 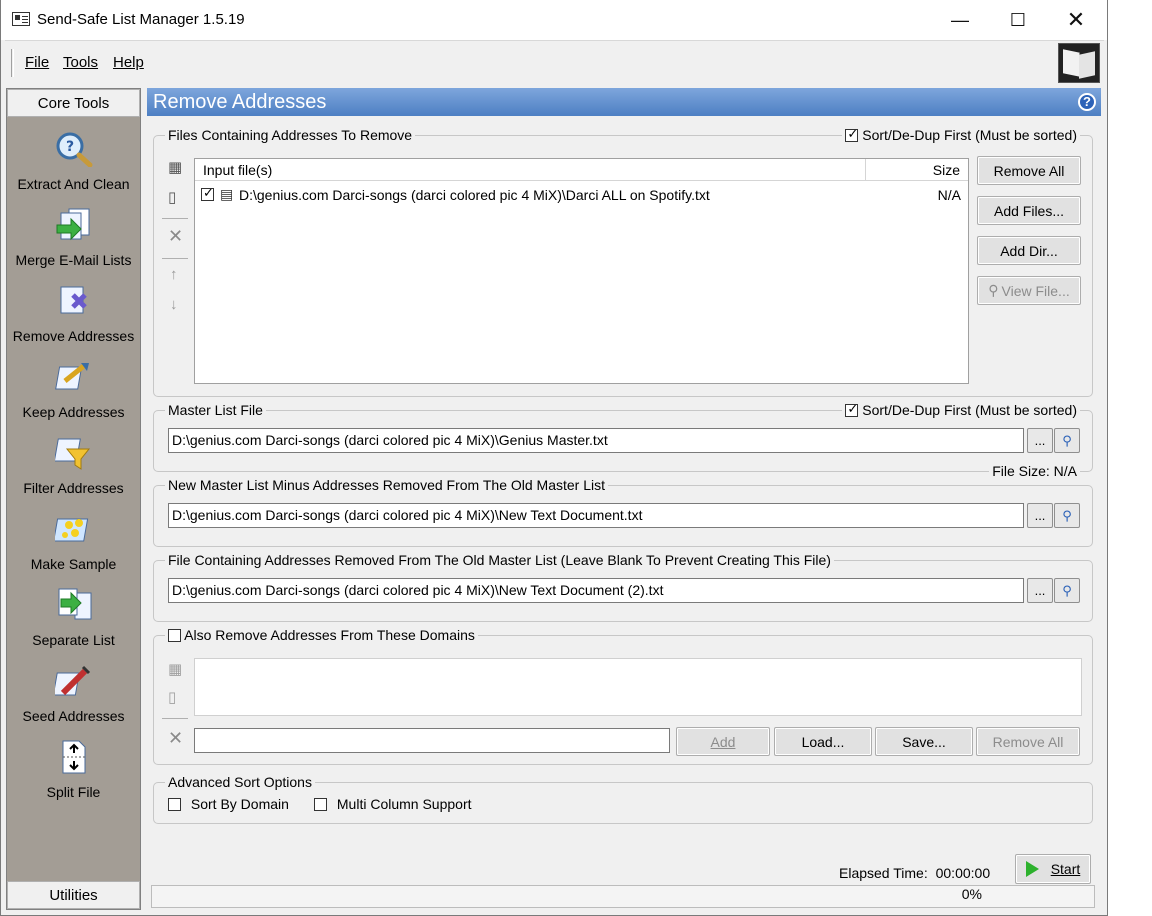 What do you see at coordinates (174, 274) in the screenshot?
I see `move-up-icon: ↑` at bounding box center [174, 274].